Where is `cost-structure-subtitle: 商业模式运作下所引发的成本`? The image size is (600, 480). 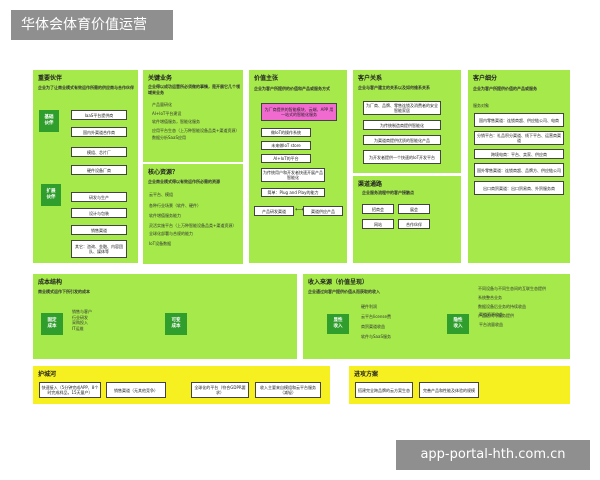 cost-structure-subtitle: 商业模式运作下所引发的成本 is located at coordinates (64, 291).